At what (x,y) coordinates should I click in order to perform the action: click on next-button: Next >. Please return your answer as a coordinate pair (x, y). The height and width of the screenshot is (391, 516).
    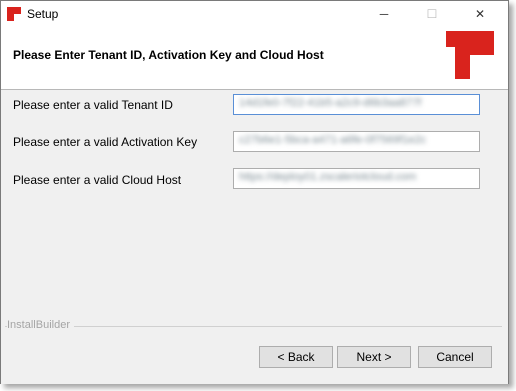
    Looking at the image, I should click on (374, 357).